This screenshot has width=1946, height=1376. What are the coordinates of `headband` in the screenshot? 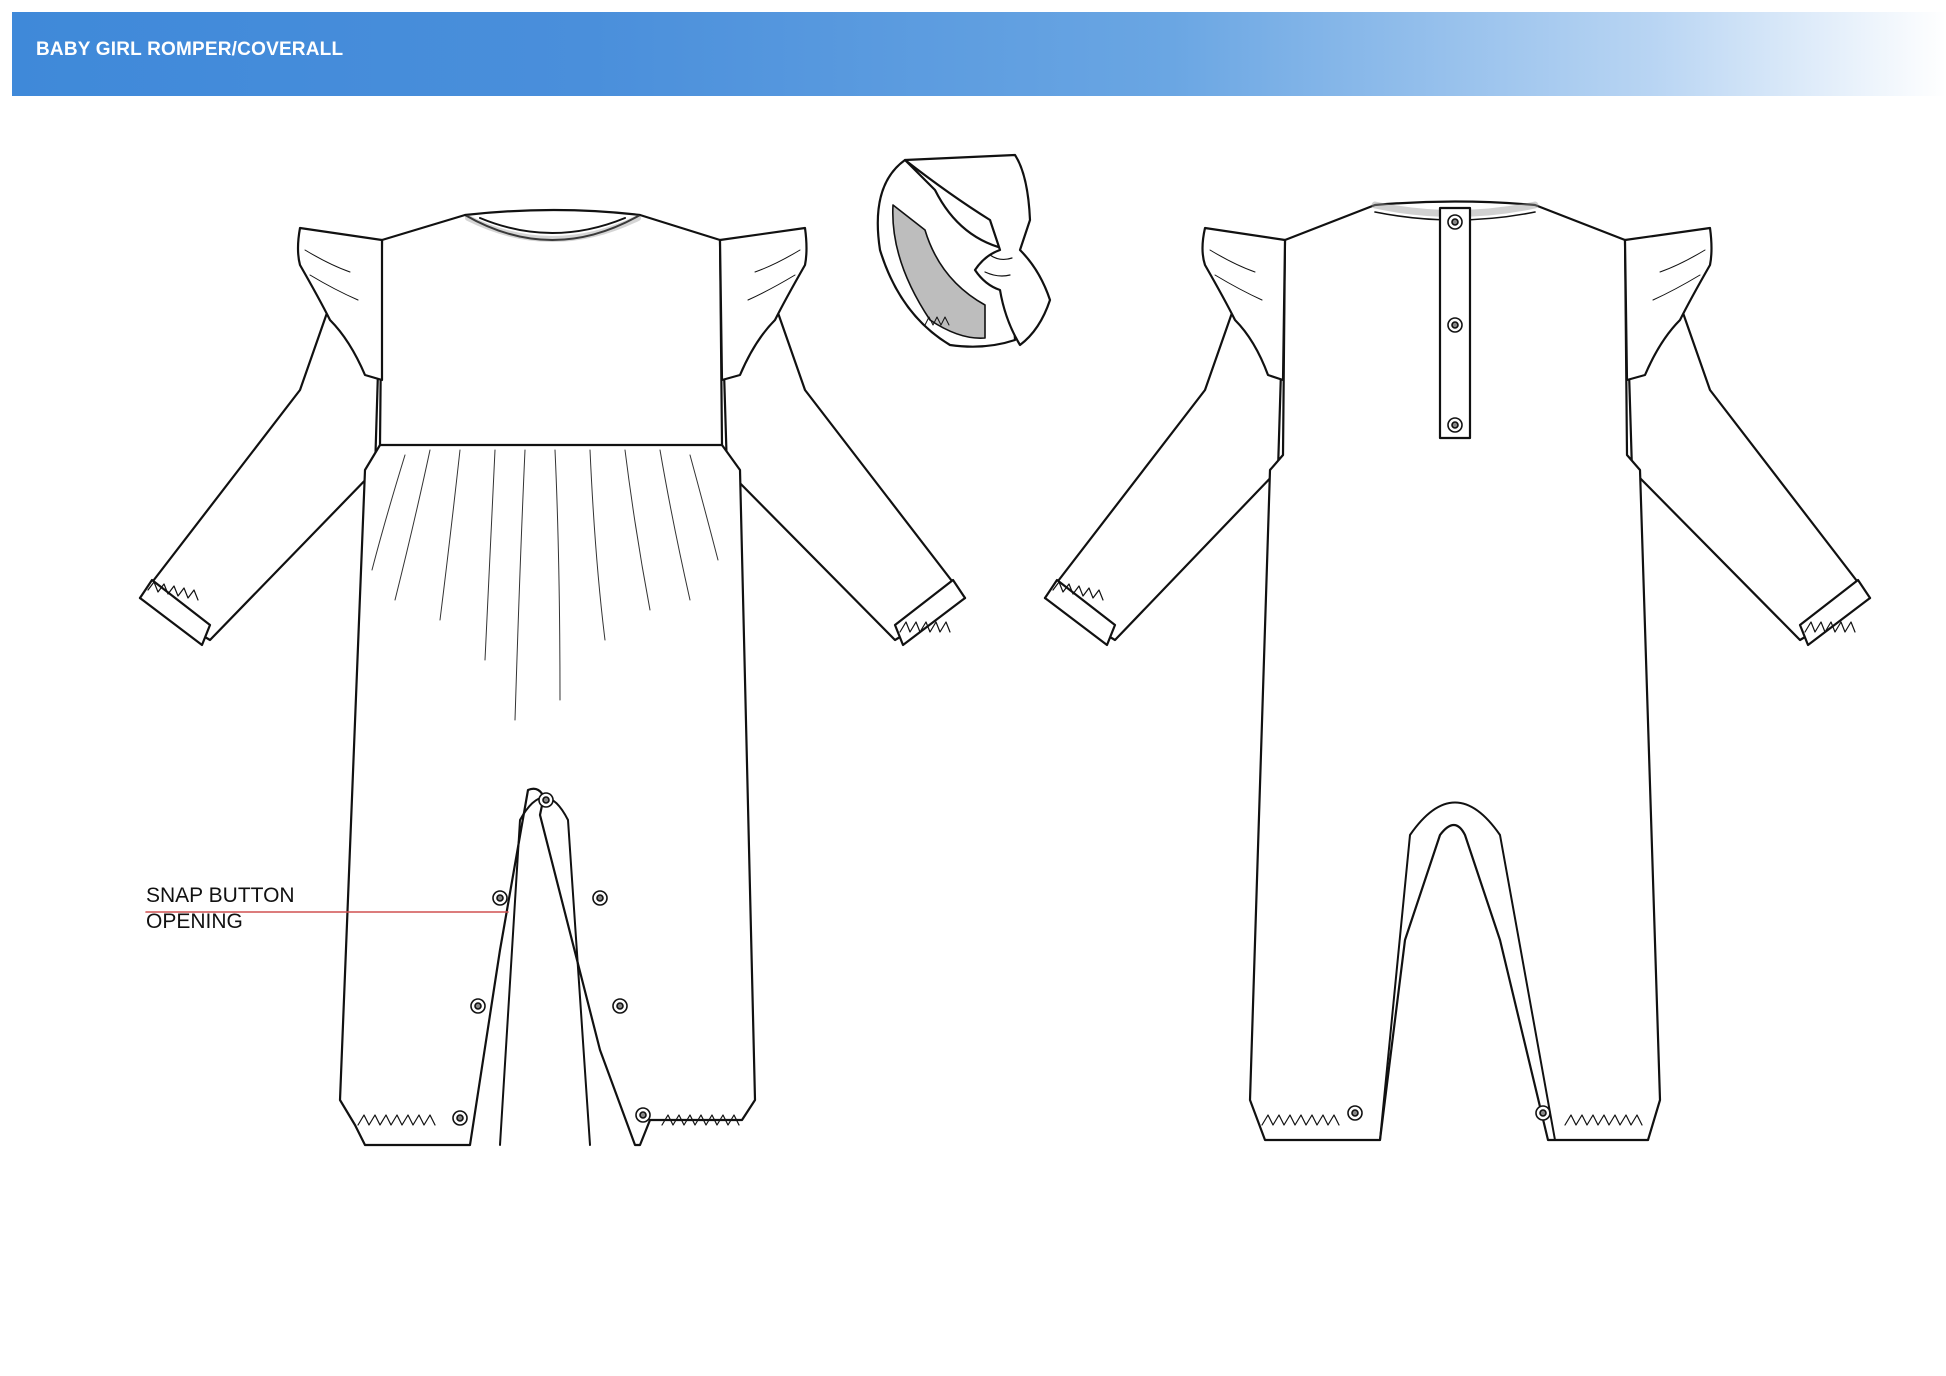 It's located at (964, 250).